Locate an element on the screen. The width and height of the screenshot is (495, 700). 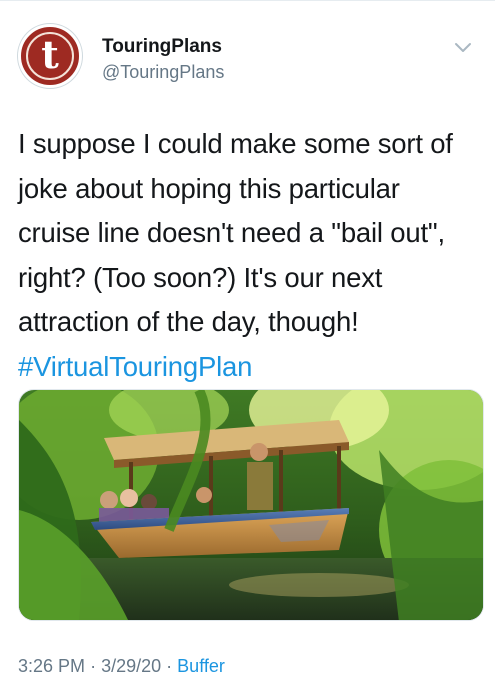
tweet-meta: 3:26 PM · 3/29/20 · Buffer is located at coordinates (121, 666).